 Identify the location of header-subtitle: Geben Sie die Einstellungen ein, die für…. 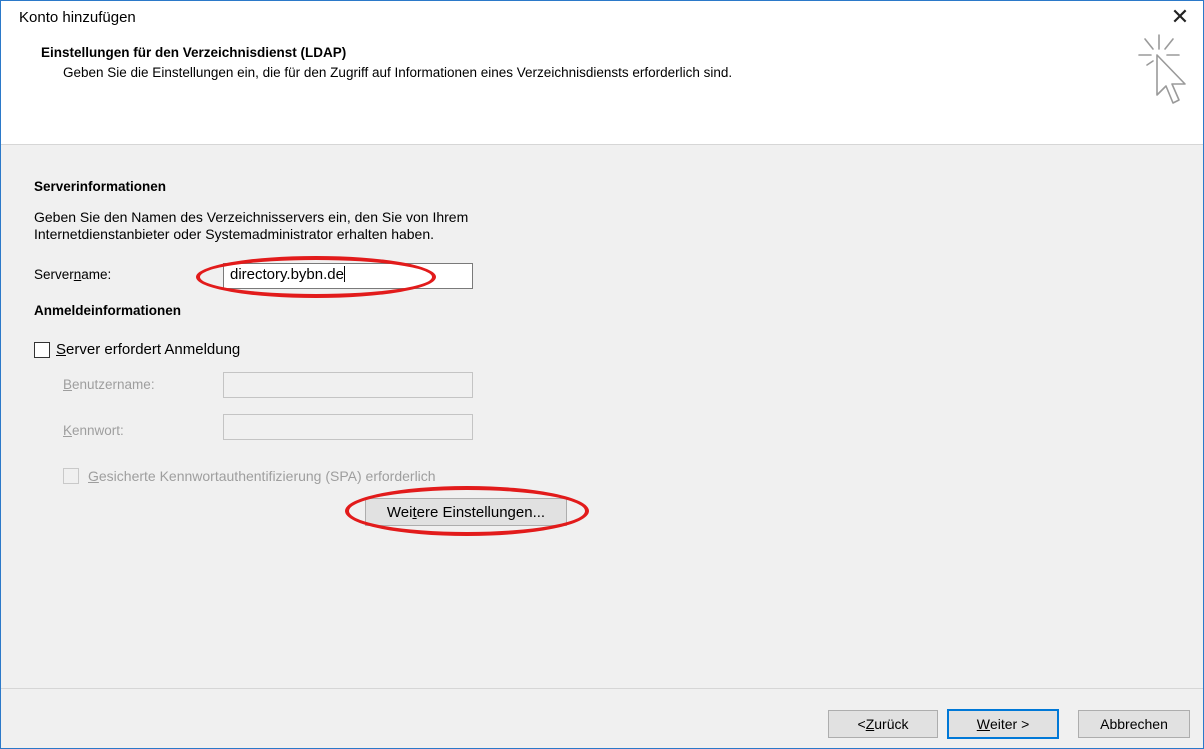
(398, 72).